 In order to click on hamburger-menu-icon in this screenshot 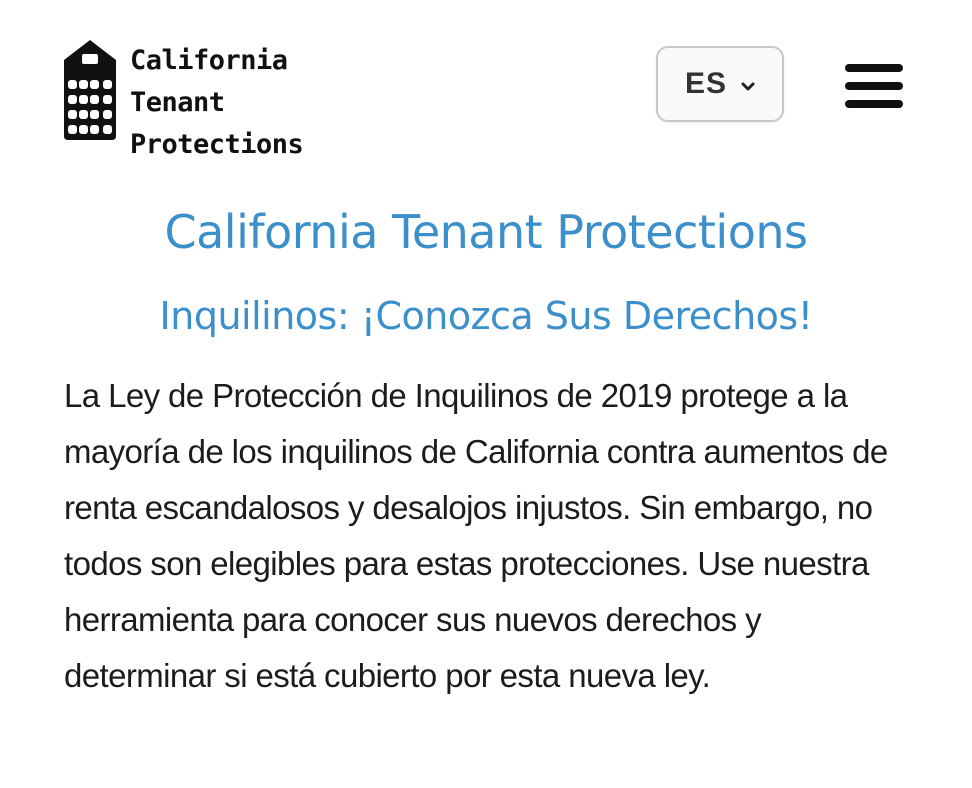, I will do `click(874, 86)`.